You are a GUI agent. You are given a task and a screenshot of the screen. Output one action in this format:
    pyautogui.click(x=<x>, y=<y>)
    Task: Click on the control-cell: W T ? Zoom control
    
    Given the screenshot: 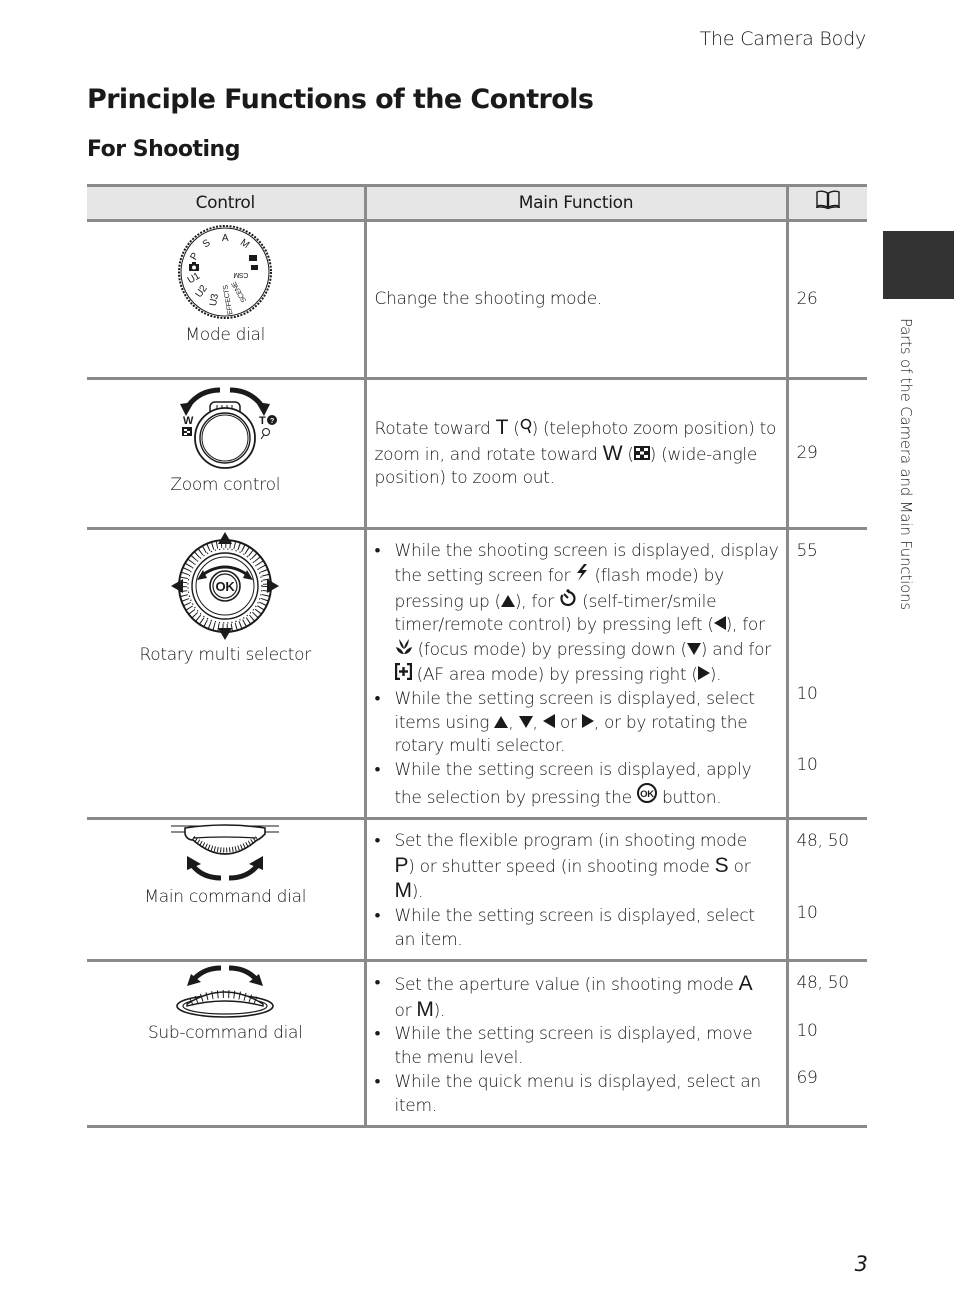 What is the action you would take?
    pyautogui.click(x=227, y=453)
    